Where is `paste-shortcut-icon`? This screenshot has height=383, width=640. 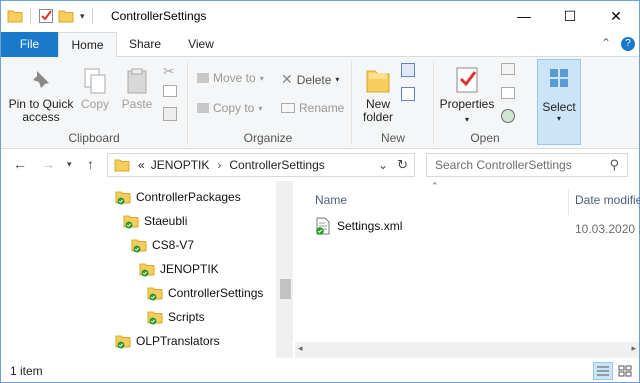
paste-shortcut-icon is located at coordinates (170, 114).